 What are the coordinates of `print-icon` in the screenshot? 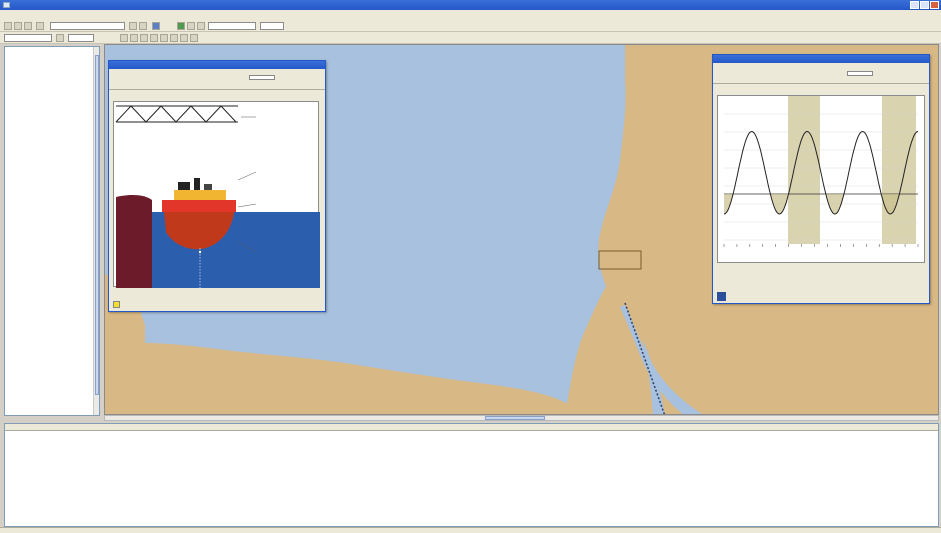 It's located at (184, 38).